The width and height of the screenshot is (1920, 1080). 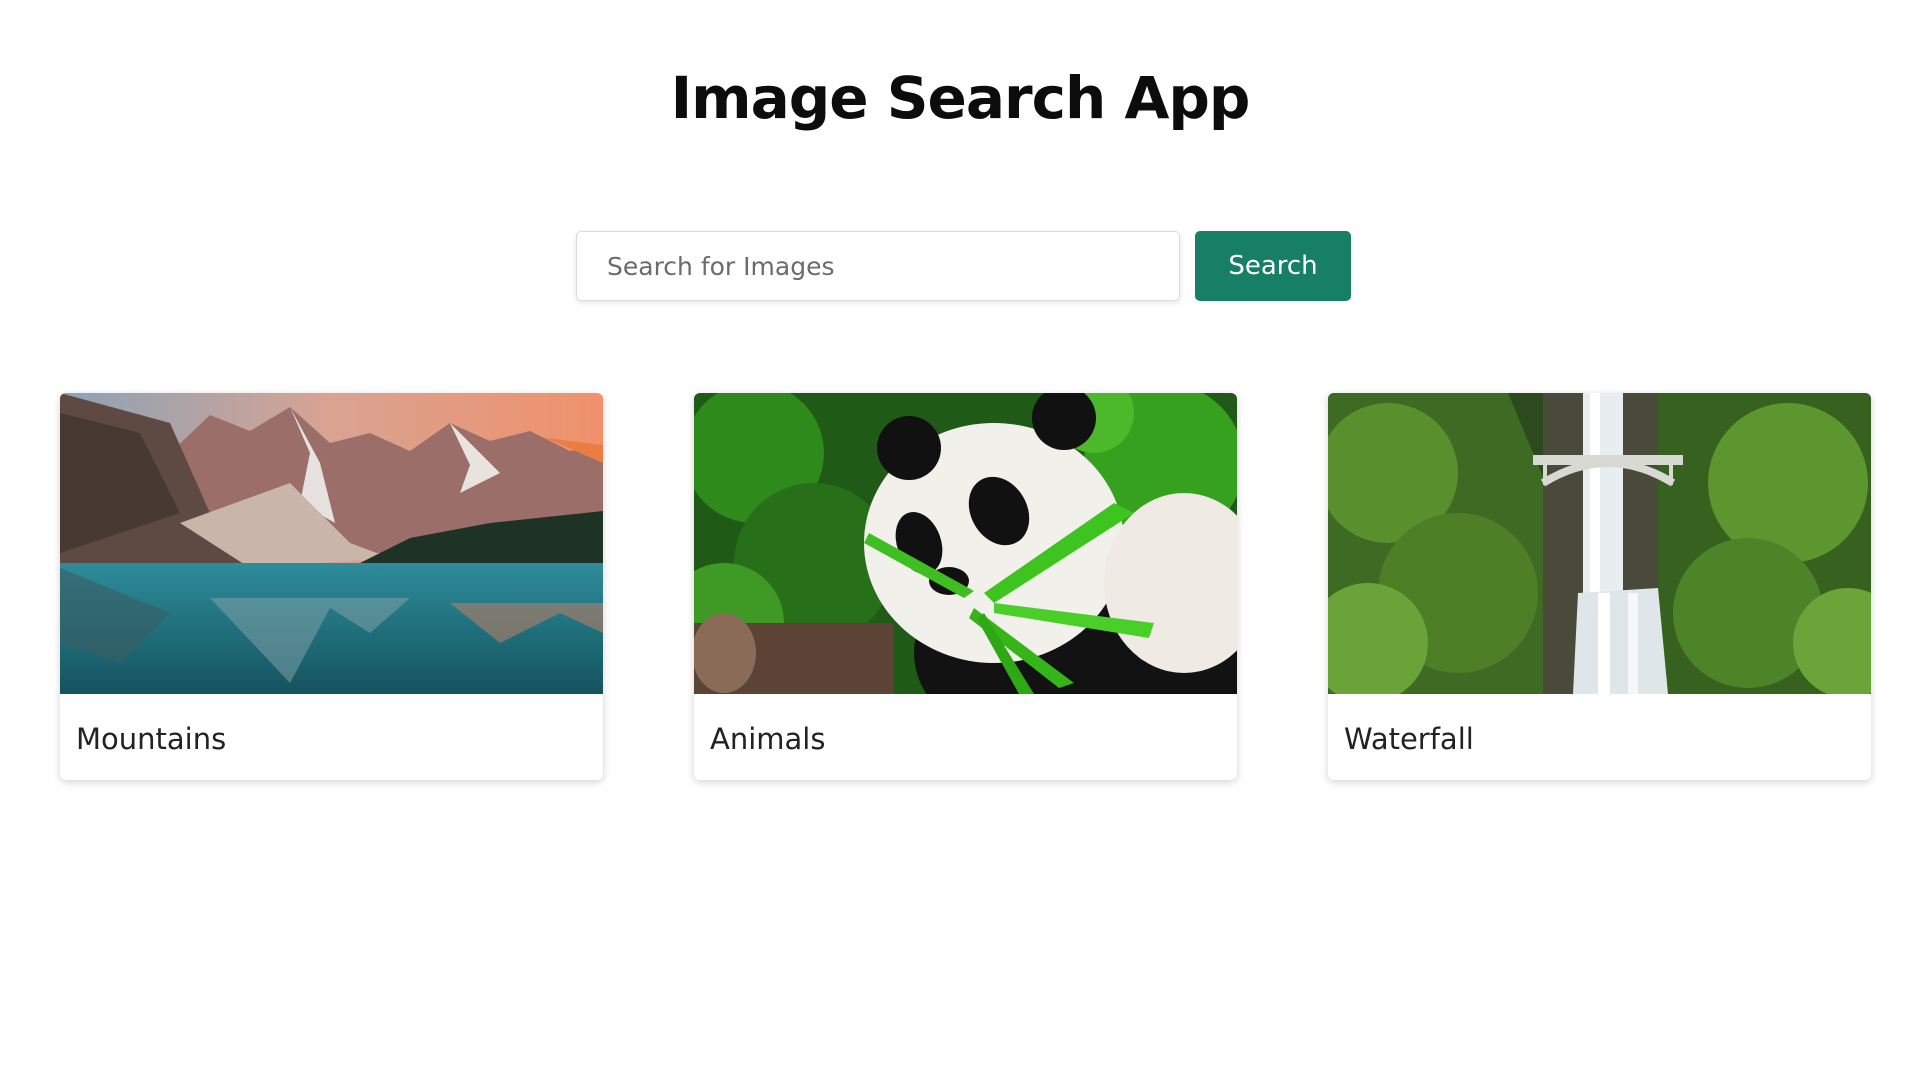 I want to click on result-card-label: Mountains, so click(x=151, y=739).